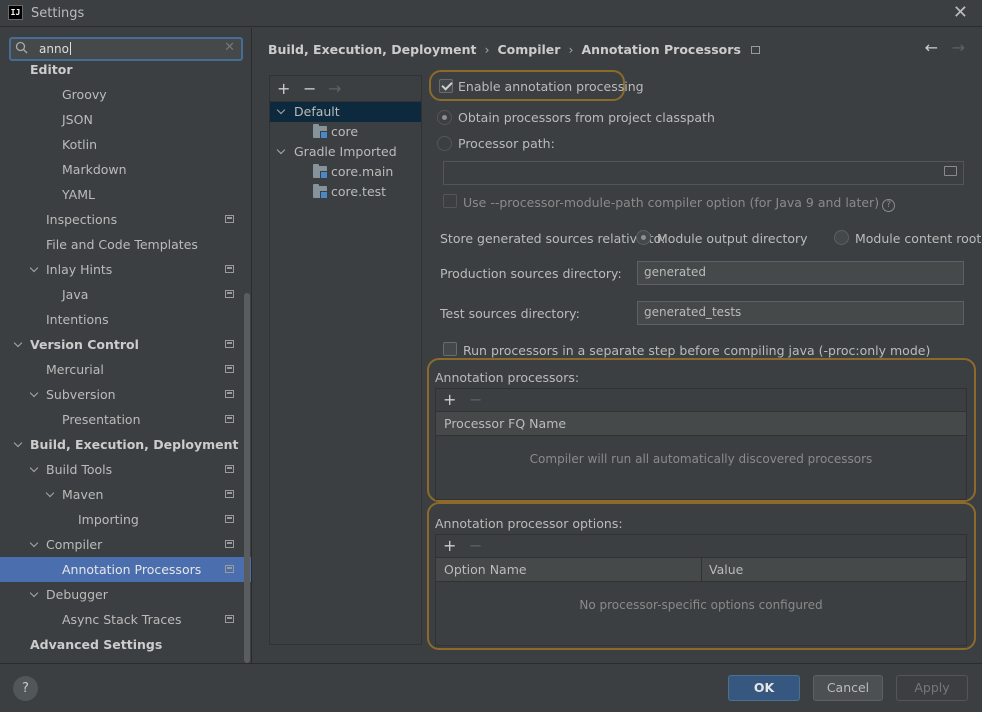  Describe the element at coordinates (726, 570) in the screenshot. I see `column-header: Value` at that location.